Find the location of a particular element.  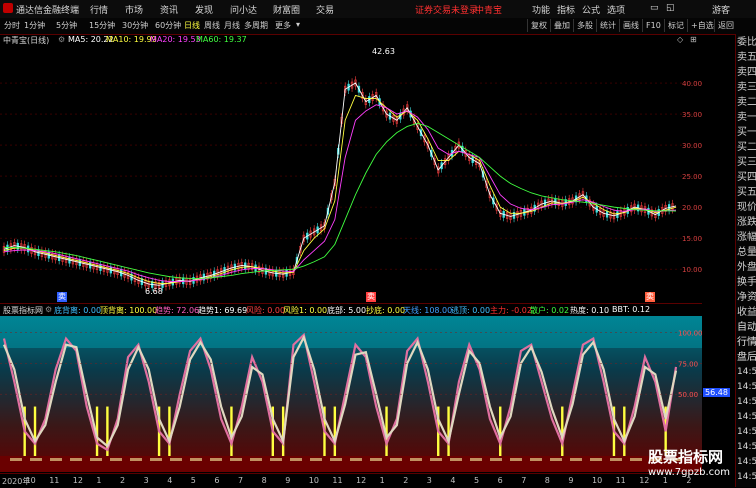

bottom-fish-value: 抄底: 0.00 is located at coordinates (386, 310).